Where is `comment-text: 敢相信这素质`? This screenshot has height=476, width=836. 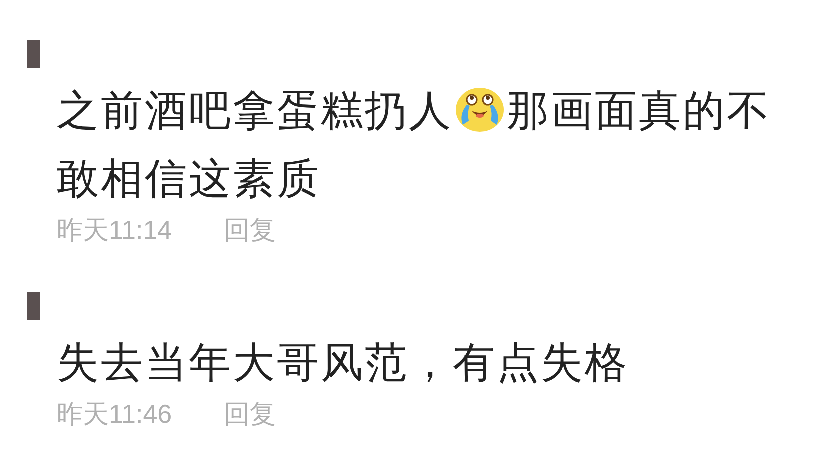
comment-text: 敢相信这素质 is located at coordinates (189, 179).